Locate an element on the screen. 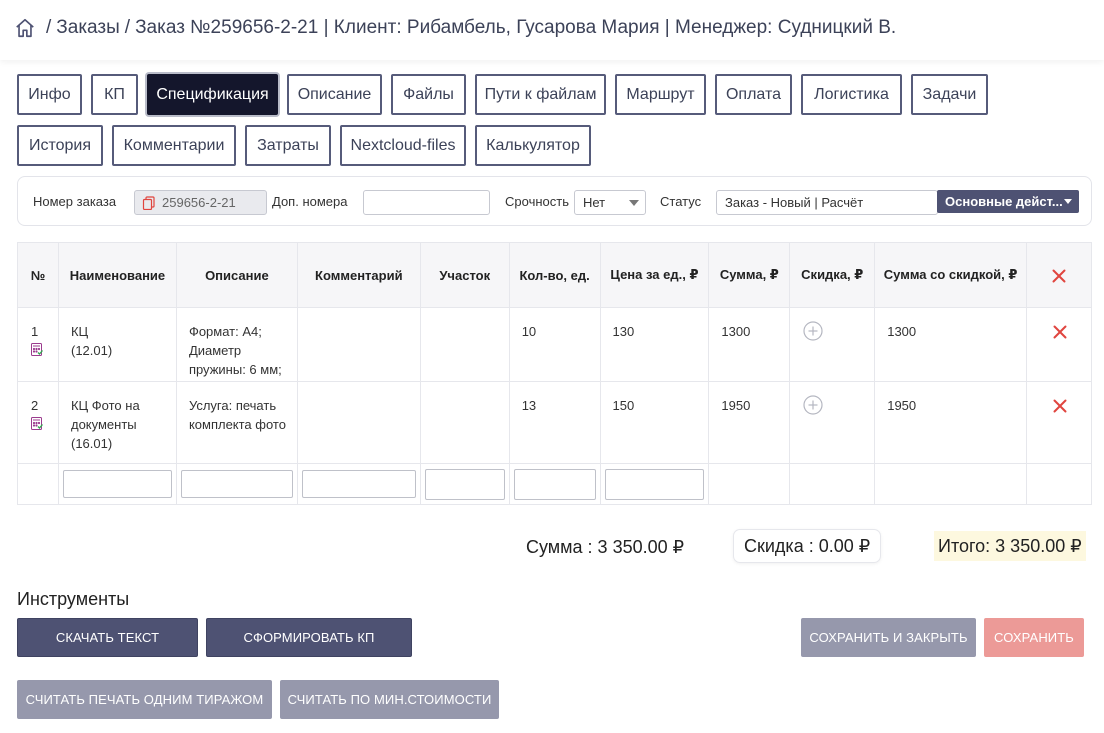 The height and width of the screenshot is (733, 1104). chevron-down-icon is located at coordinates (634, 203).